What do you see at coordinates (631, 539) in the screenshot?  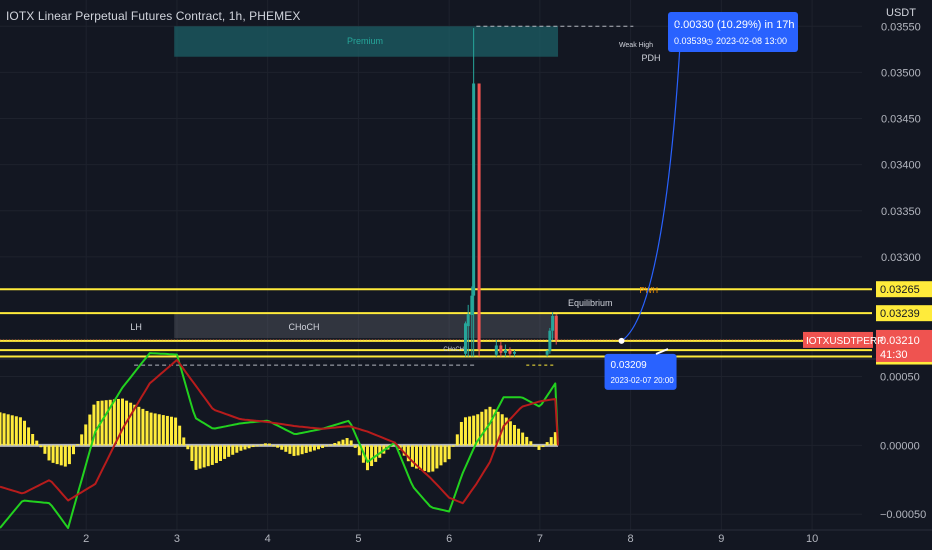 I see `time-tick-label: 8` at bounding box center [631, 539].